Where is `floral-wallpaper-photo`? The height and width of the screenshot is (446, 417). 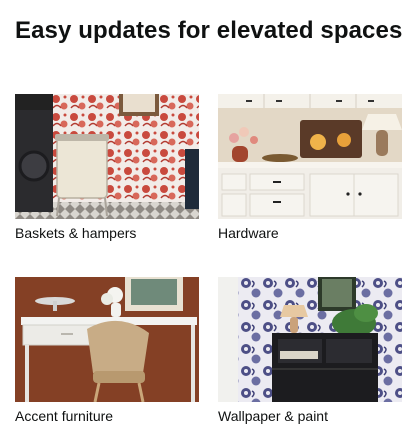 floral-wallpaper-photo is located at coordinates (310, 339).